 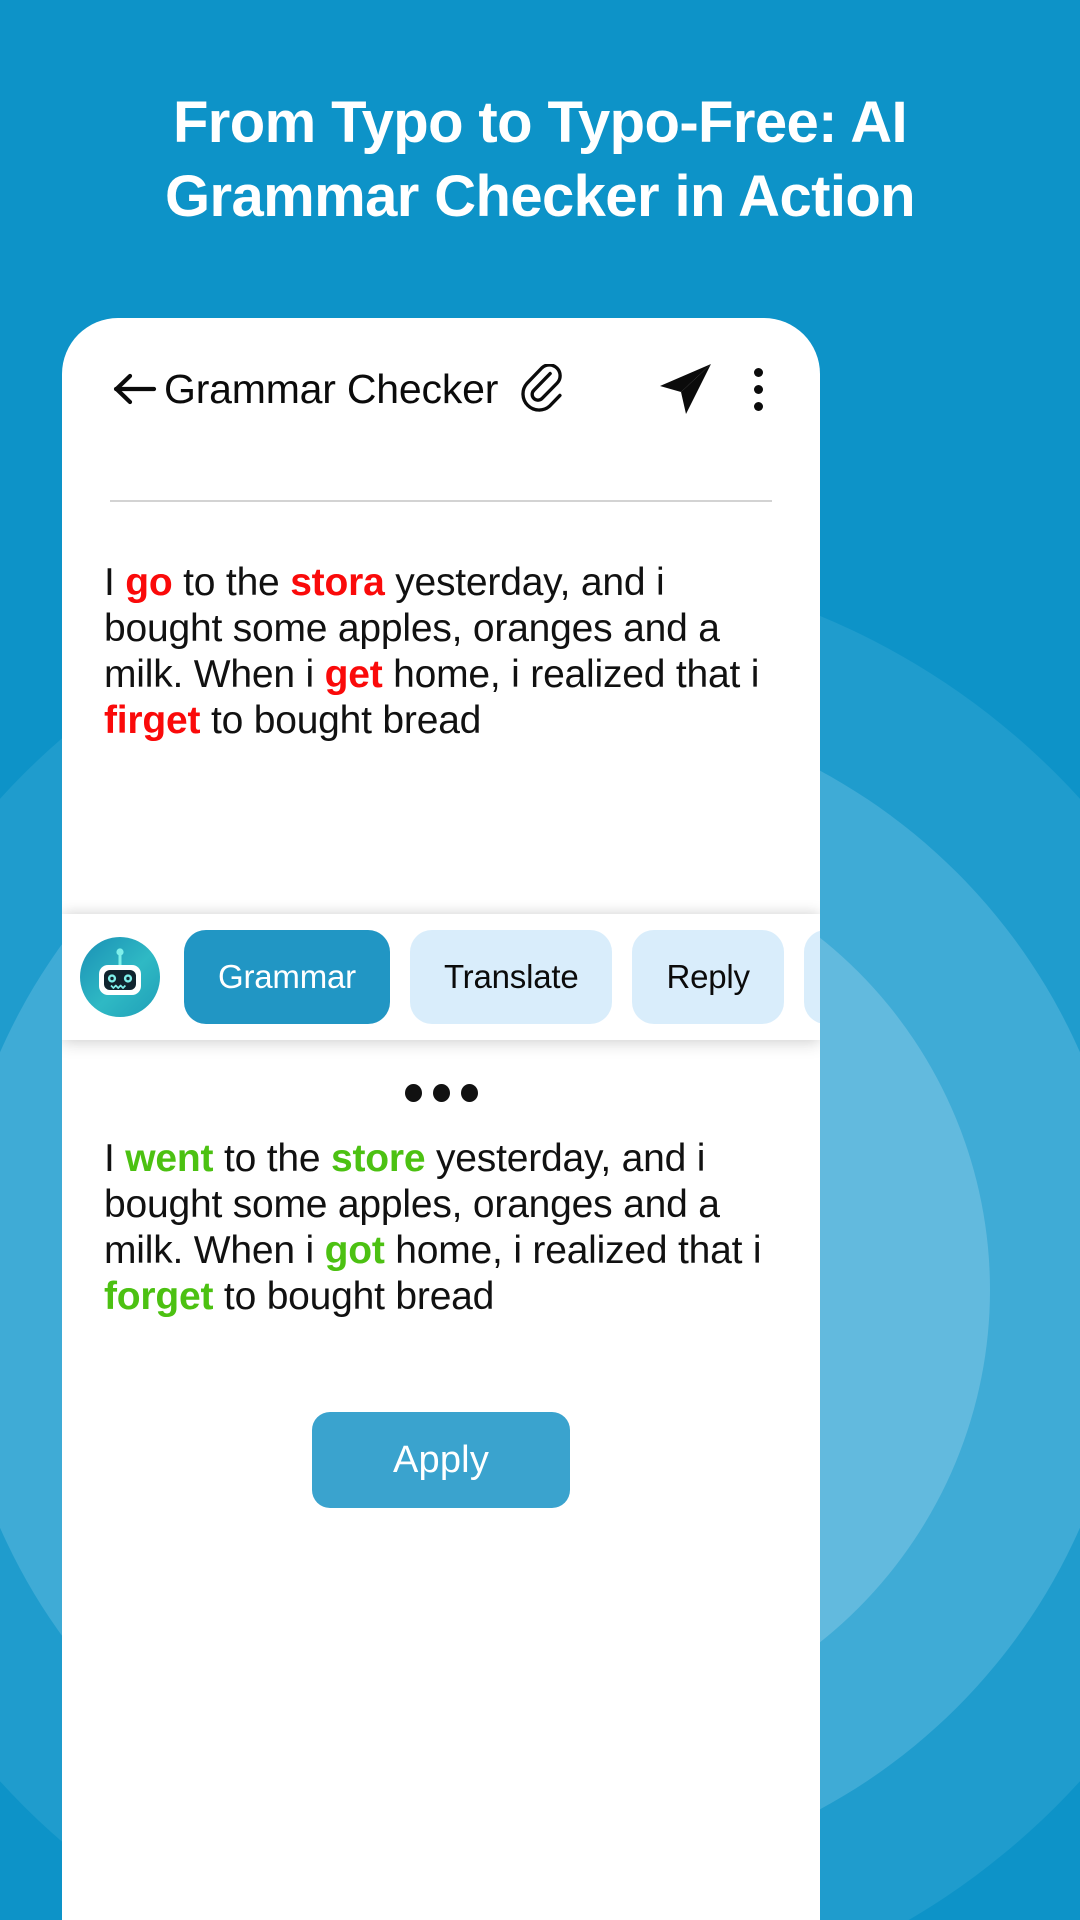 I want to click on ellipsis-dots-icon, so click(x=441, y=1093).